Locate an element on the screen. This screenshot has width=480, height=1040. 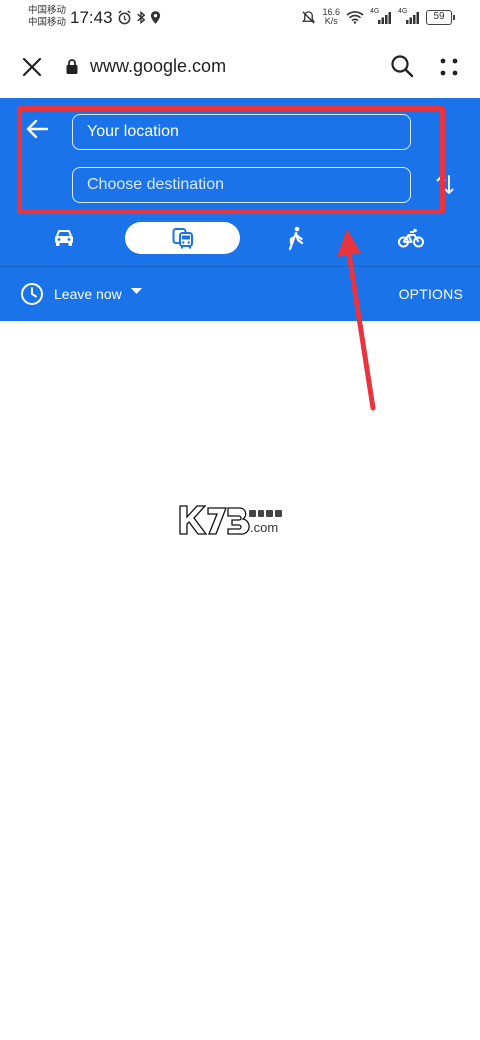
annotation-highlight-box is located at coordinates (231, 160).